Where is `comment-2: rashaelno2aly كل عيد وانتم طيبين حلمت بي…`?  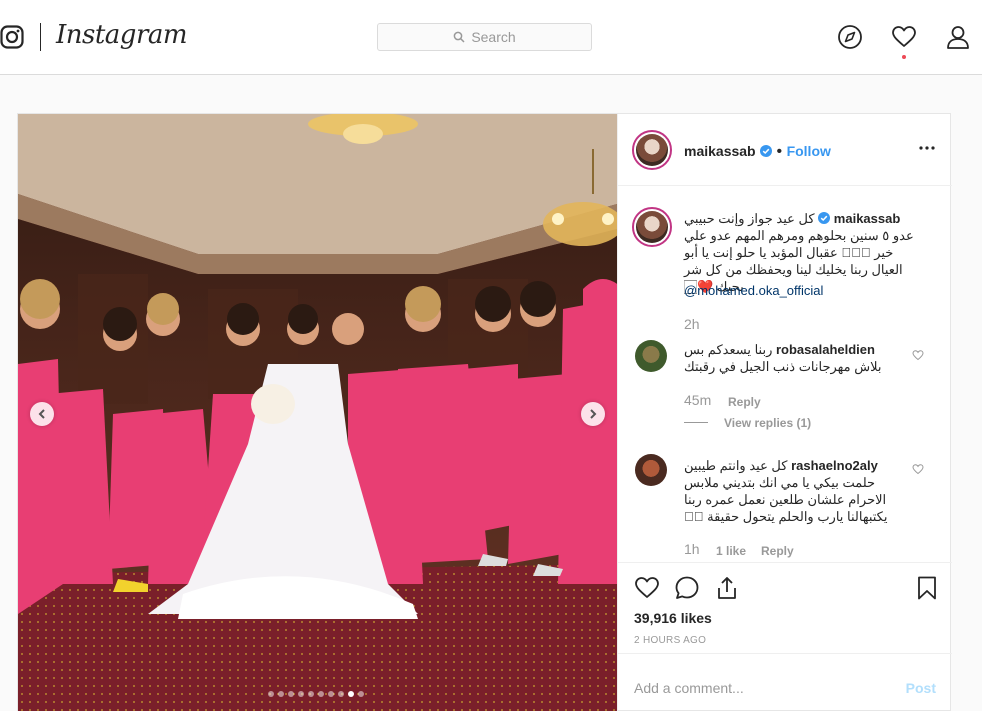 comment-2: rashaelno2aly كل عيد وانتم طيبين حلمت بي… is located at coordinates (794, 491).